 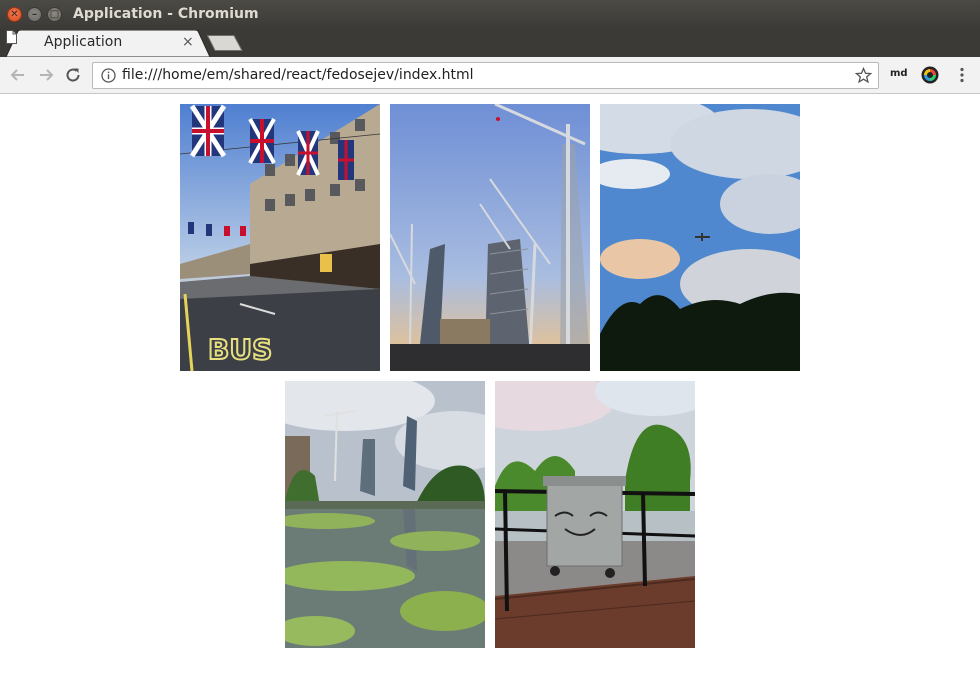 I want to click on photo-construction-cranes, so click(x=490, y=237).